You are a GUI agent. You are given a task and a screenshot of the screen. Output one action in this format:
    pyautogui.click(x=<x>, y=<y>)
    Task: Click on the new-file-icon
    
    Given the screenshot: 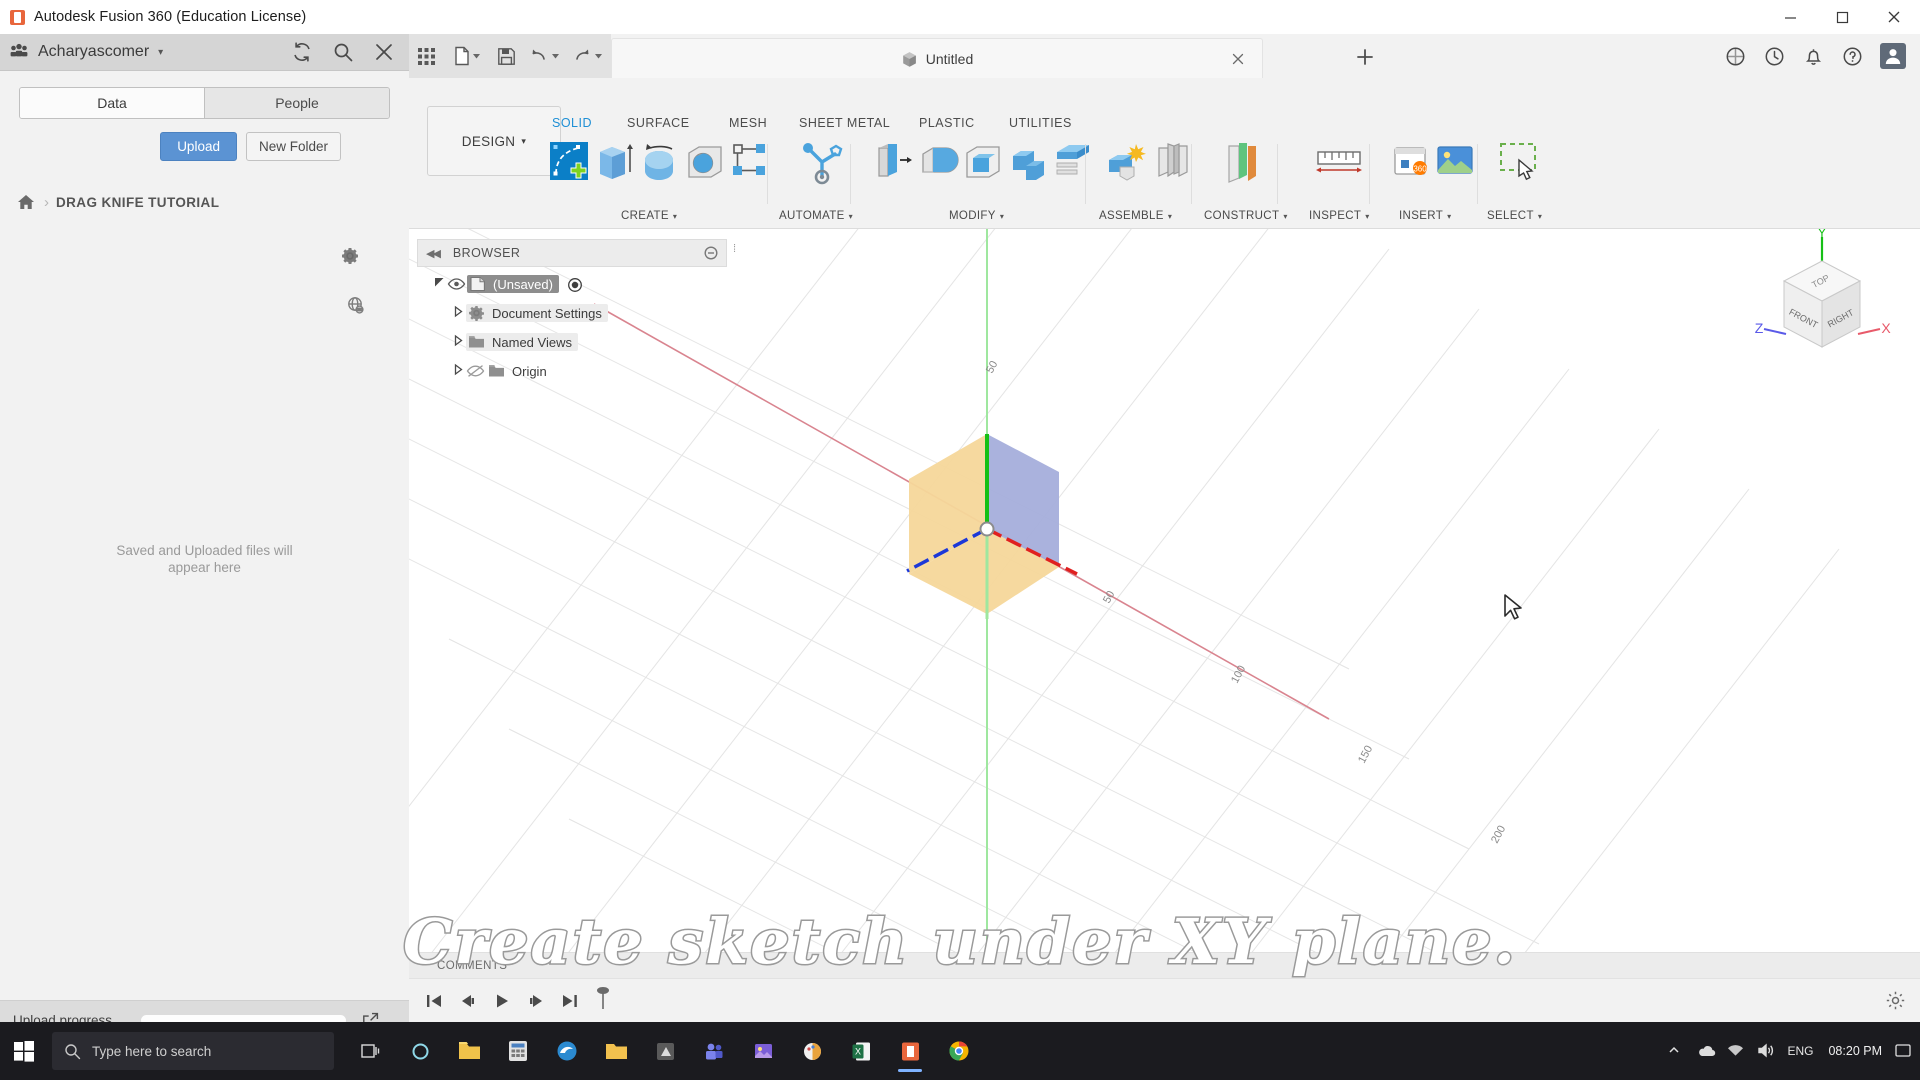 What is the action you would take?
    pyautogui.click(x=466, y=56)
    